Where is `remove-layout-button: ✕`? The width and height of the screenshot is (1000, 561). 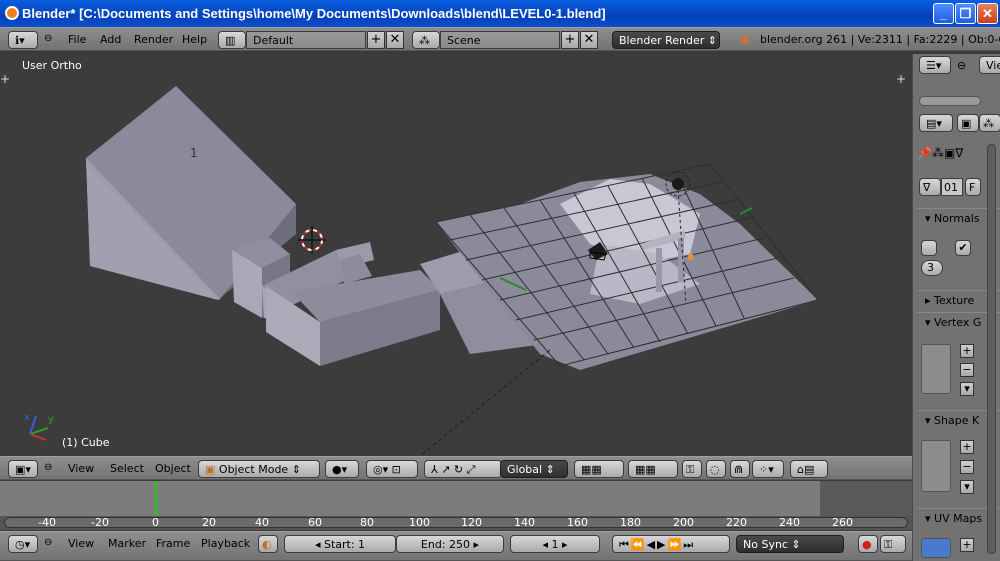 remove-layout-button: ✕ is located at coordinates (395, 40).